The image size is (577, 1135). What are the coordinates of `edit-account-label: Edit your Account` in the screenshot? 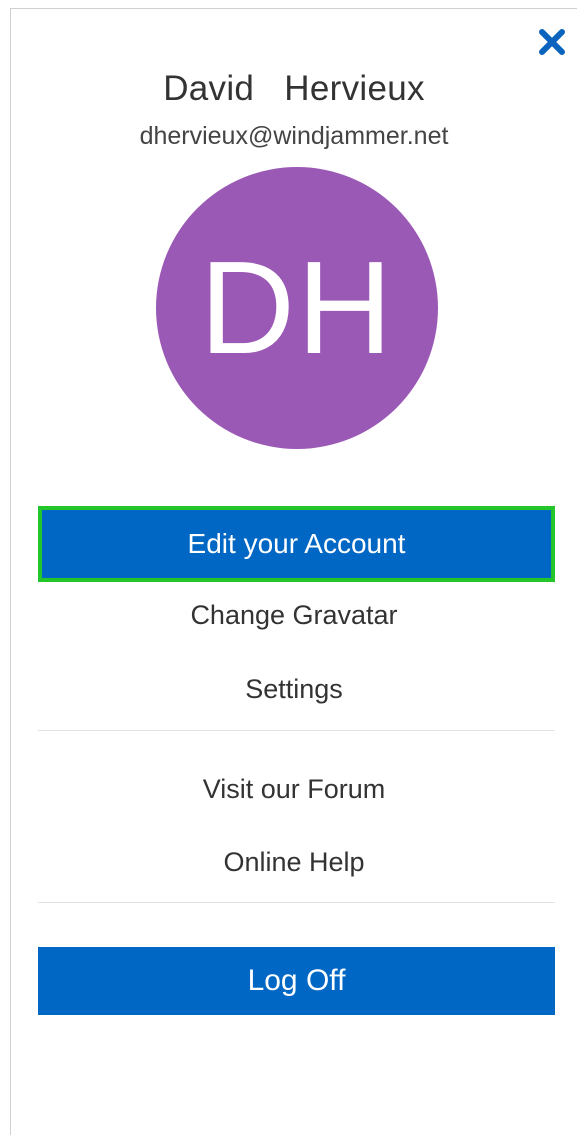 It's located at (296, 543).